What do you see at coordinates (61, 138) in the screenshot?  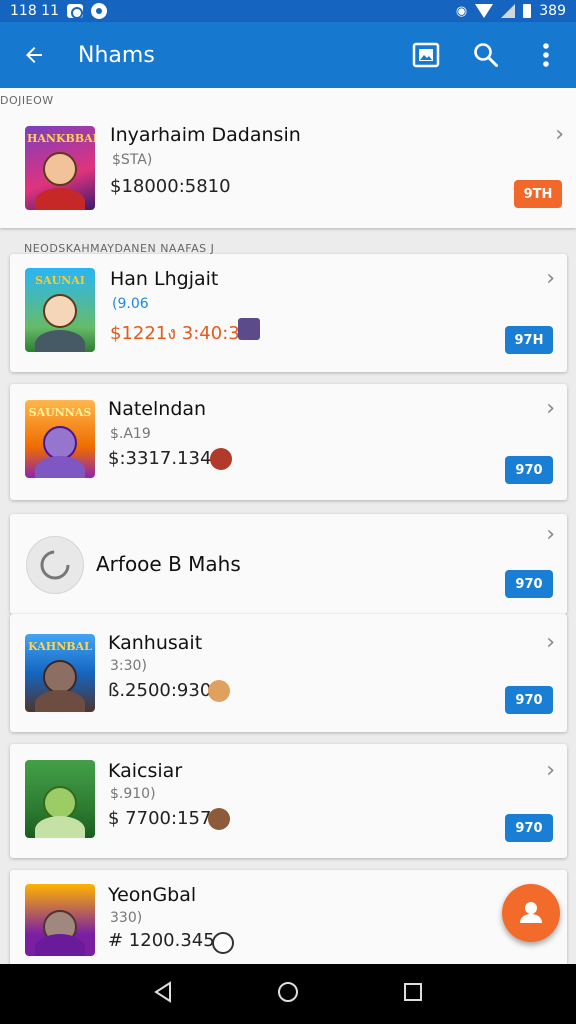 I see `thumb-banner: HANKBBAR` at bounding box center [61, 138].